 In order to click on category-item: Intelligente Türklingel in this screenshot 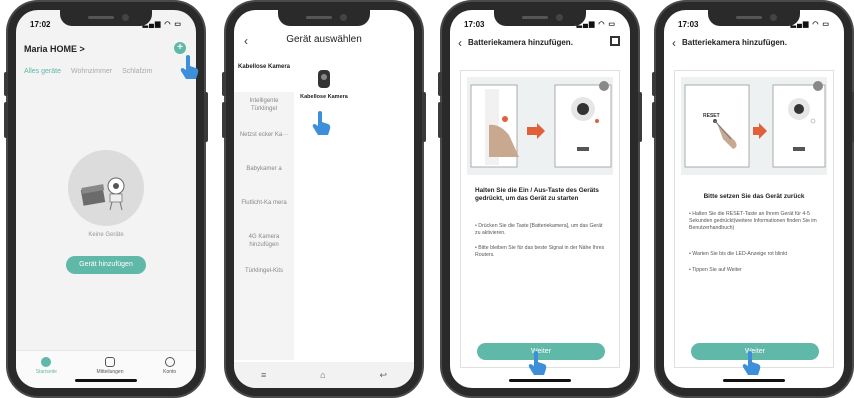, I will do `click(264, 109)`.